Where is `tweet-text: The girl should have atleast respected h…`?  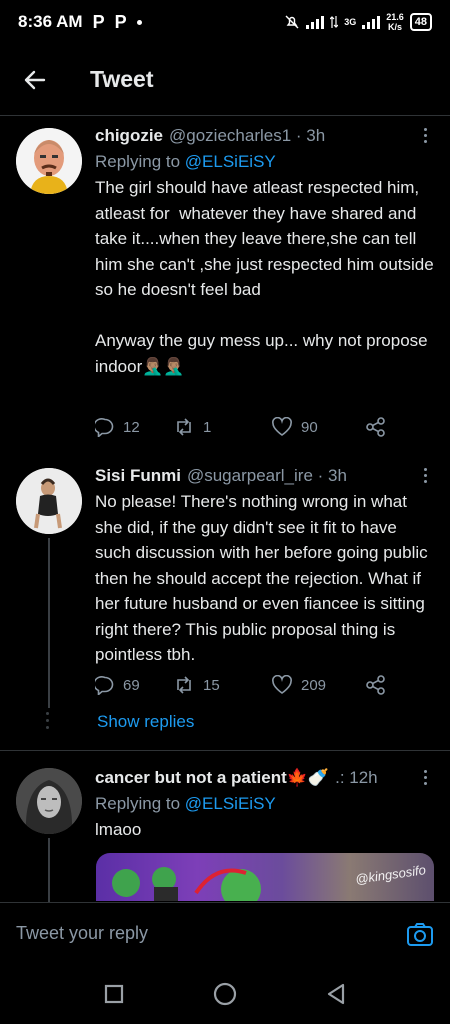 tweet-text: The girl should have atleast respected h… is located at coordinates (264, 277).